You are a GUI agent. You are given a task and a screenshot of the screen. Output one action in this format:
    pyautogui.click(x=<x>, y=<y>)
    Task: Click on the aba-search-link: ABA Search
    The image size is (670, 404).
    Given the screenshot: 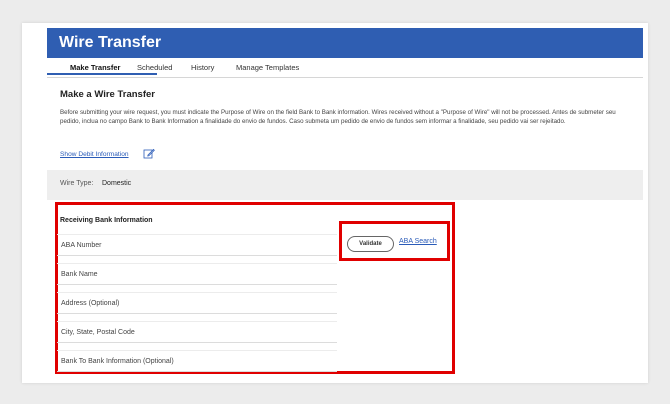 What is the action you would take?
    pyautogui.click(x=418, y=241)
    